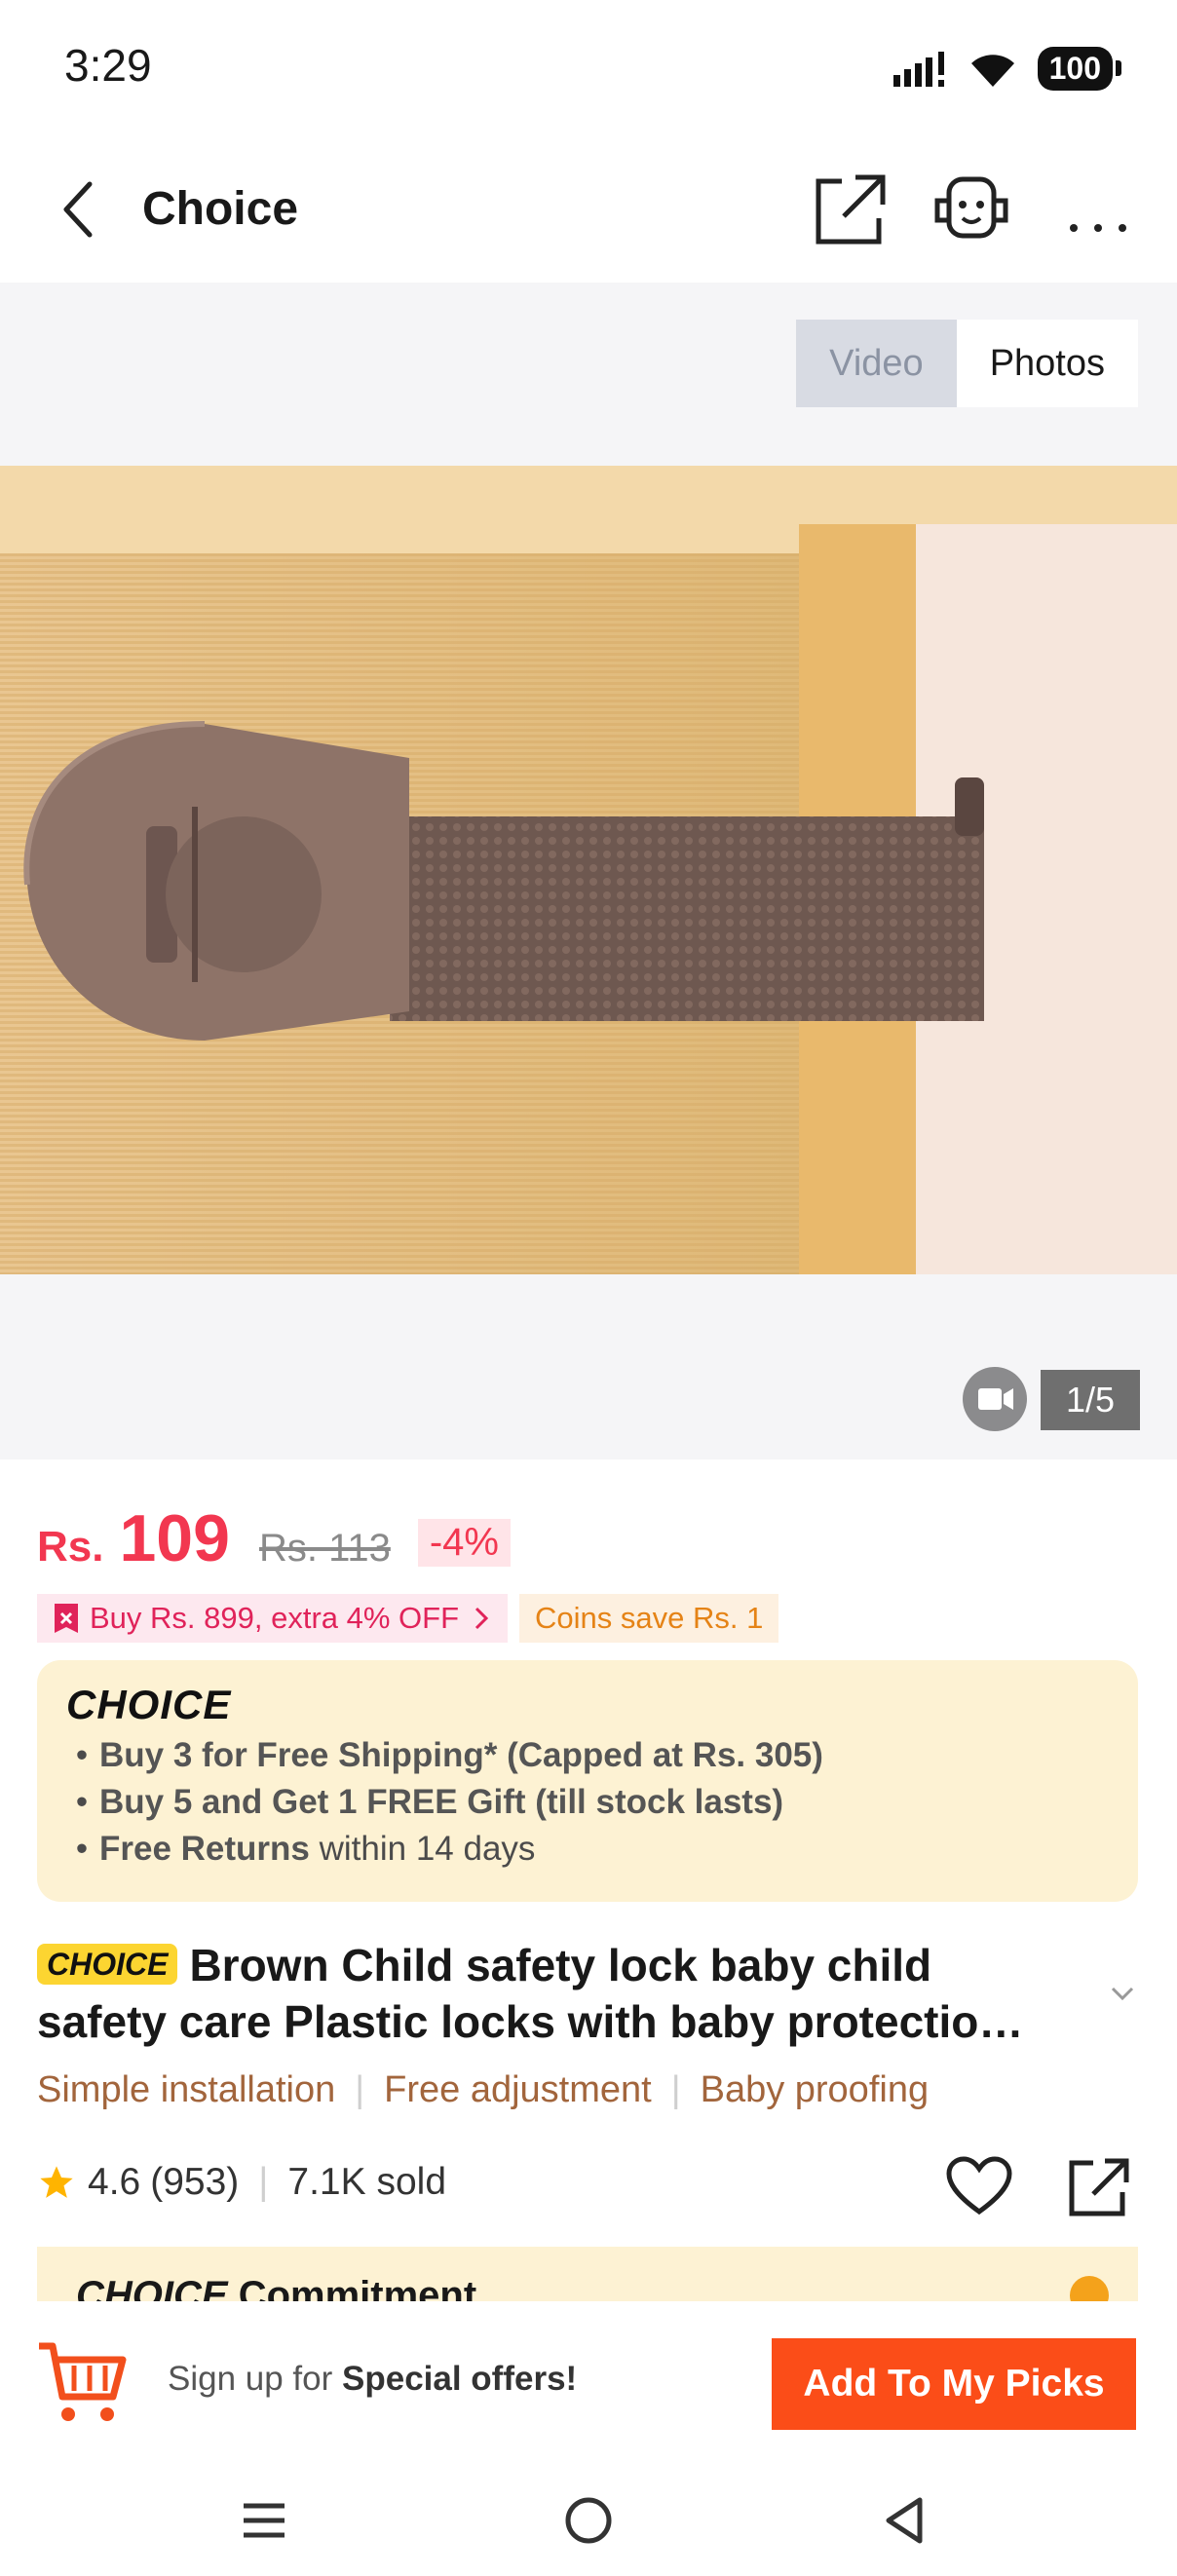  What do you see at coordinates (108, 65) in the screenshot?
I see `status-time: 3:29` at bounding box center [108, 65].